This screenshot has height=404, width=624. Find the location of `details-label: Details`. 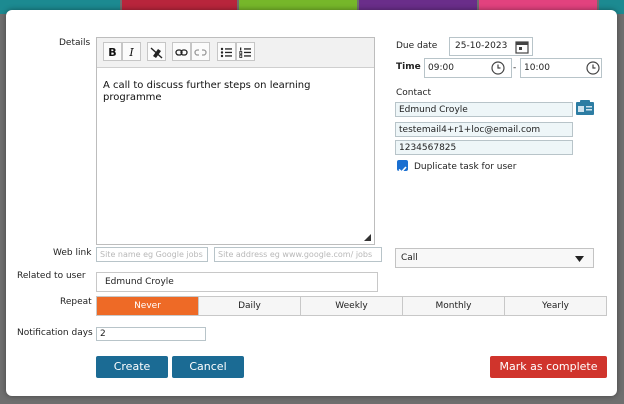

details-label: Details is located at coordinates (75, 43).